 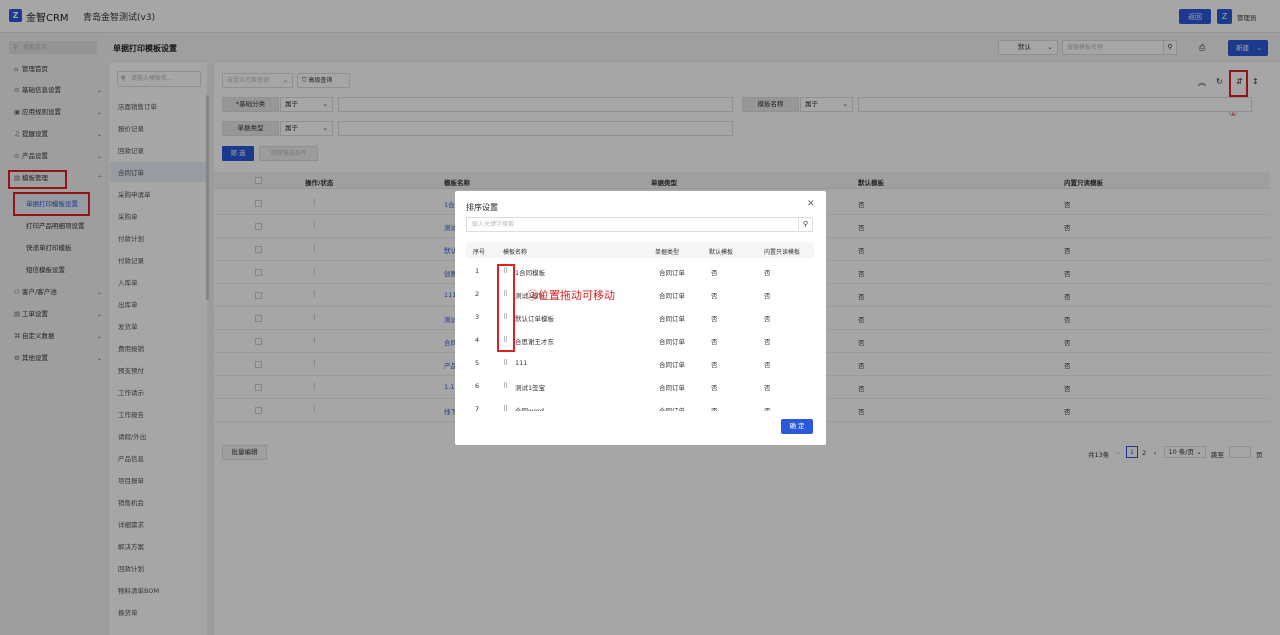 I want to click on annotation-box-drag-handles, so click(x=506, y=308).